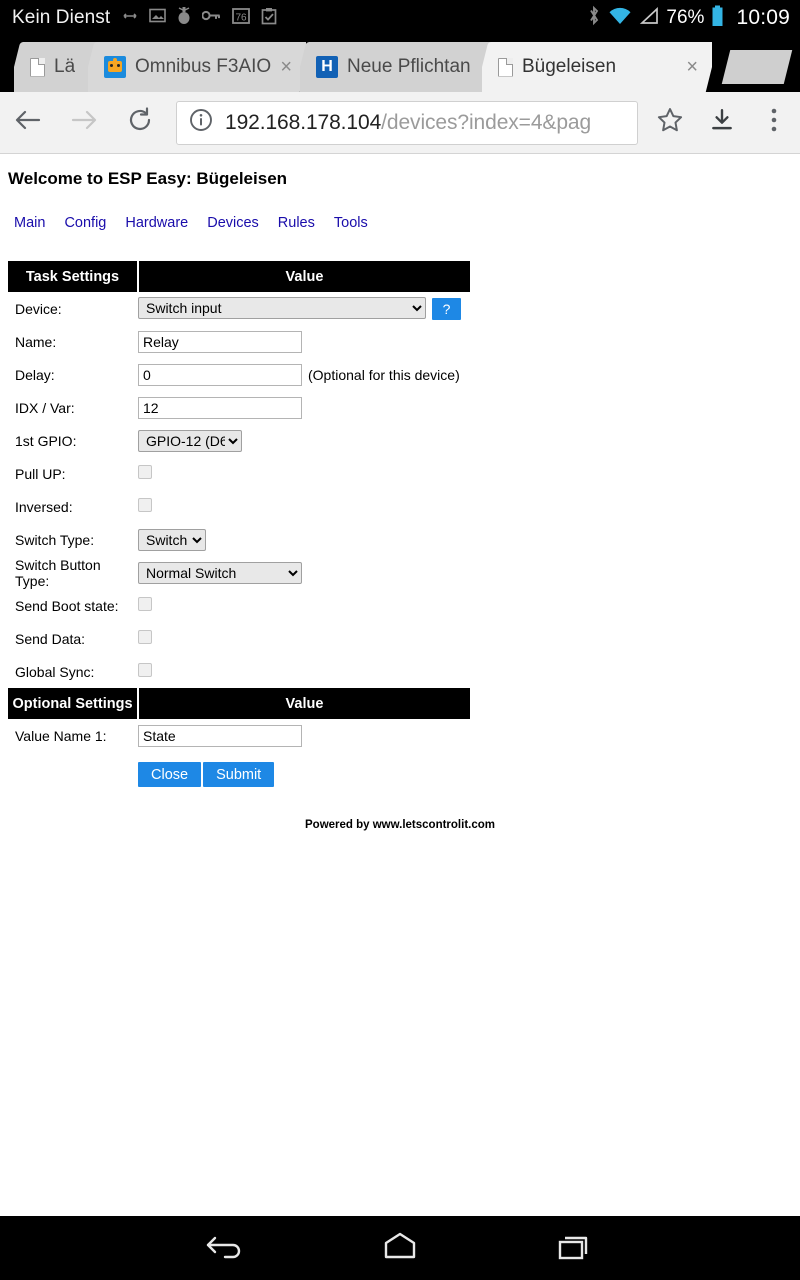 Image resolution: width=800 pixels, height=1280 pixels. Describe the element at coordinates (50, 638) in the screenshot. I see `row-label: Send Data:` at that location.